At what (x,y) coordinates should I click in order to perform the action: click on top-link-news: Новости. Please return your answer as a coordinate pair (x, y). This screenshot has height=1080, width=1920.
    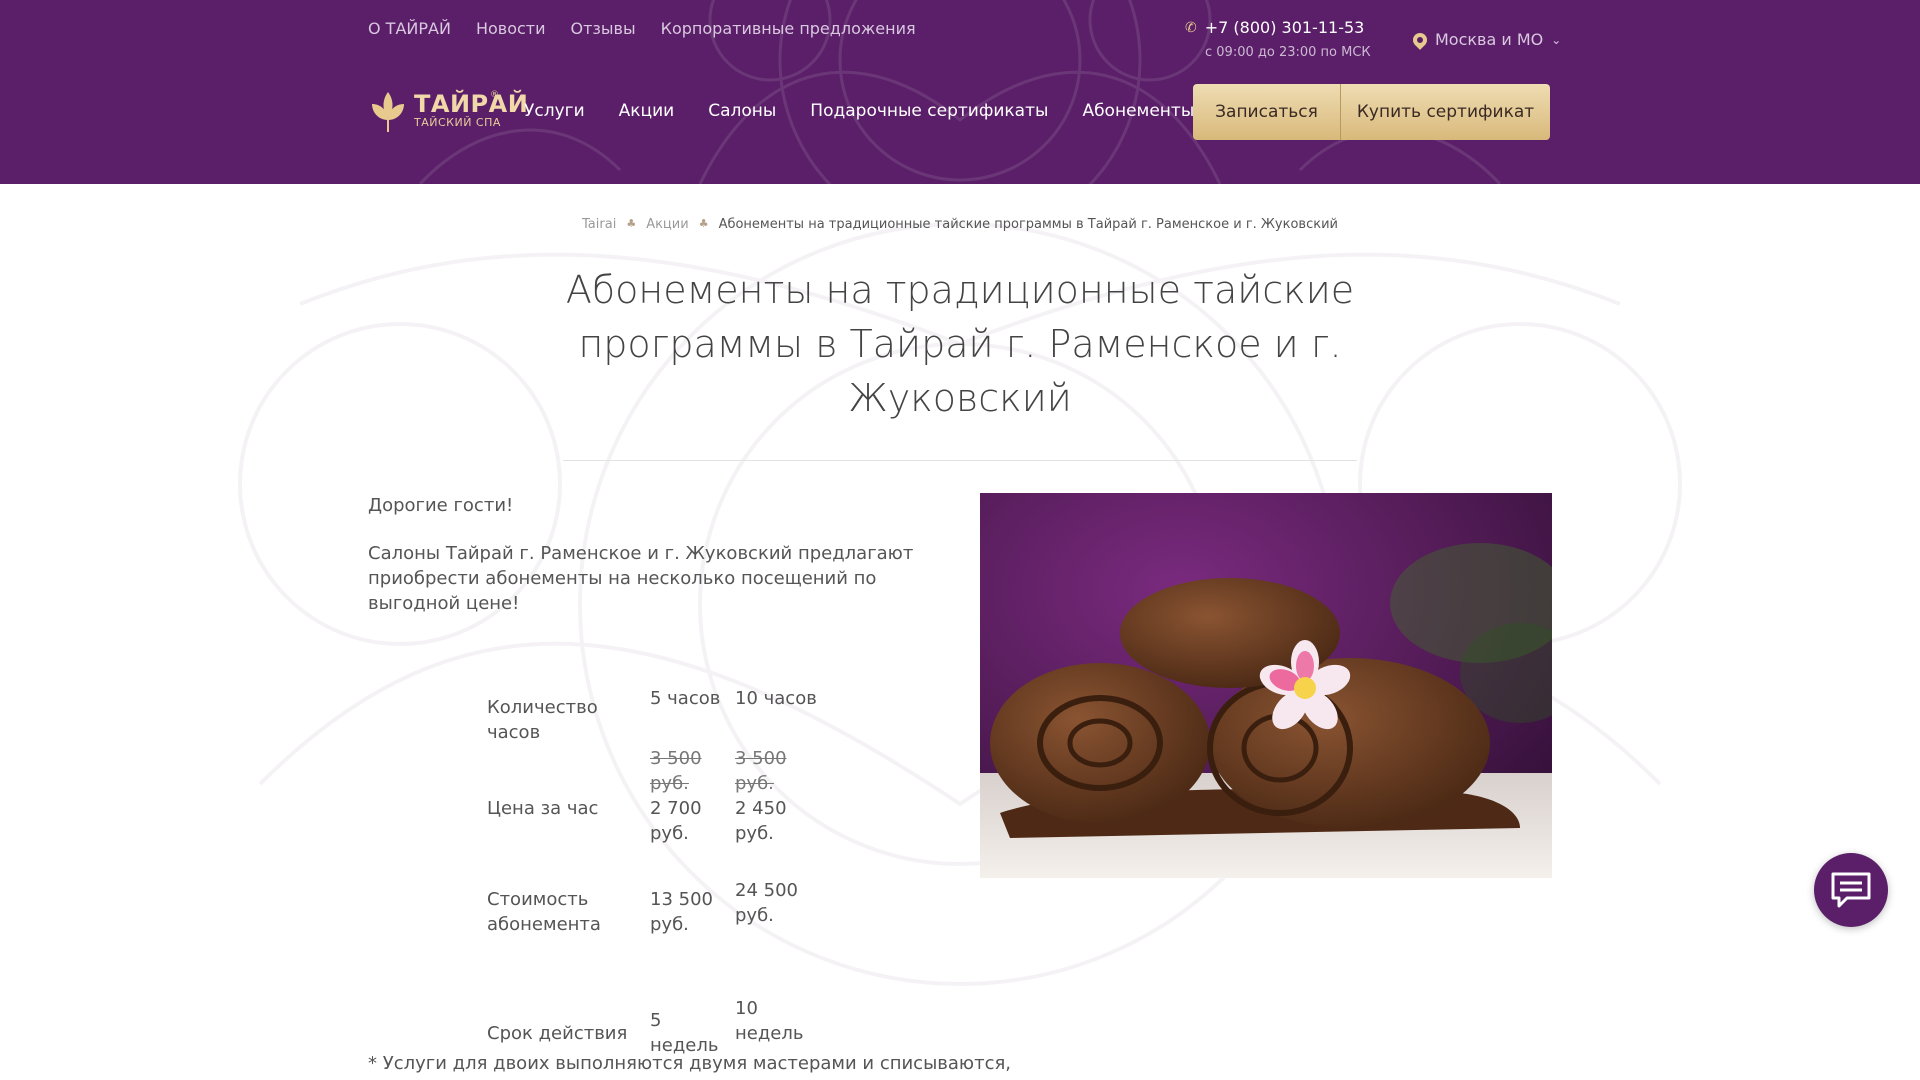
    Looking at the image, I should click on (511, 28).